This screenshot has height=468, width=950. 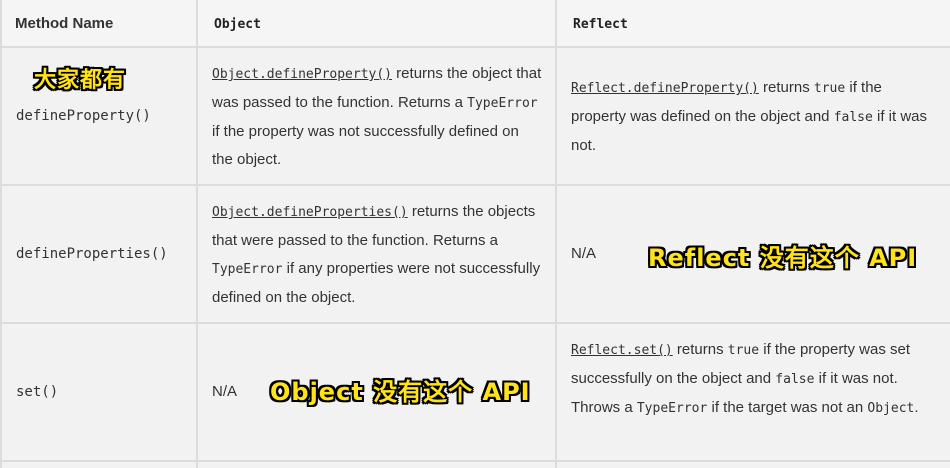 I want to click on row4-reflect-cell-partial, so click(x=753, y=465).